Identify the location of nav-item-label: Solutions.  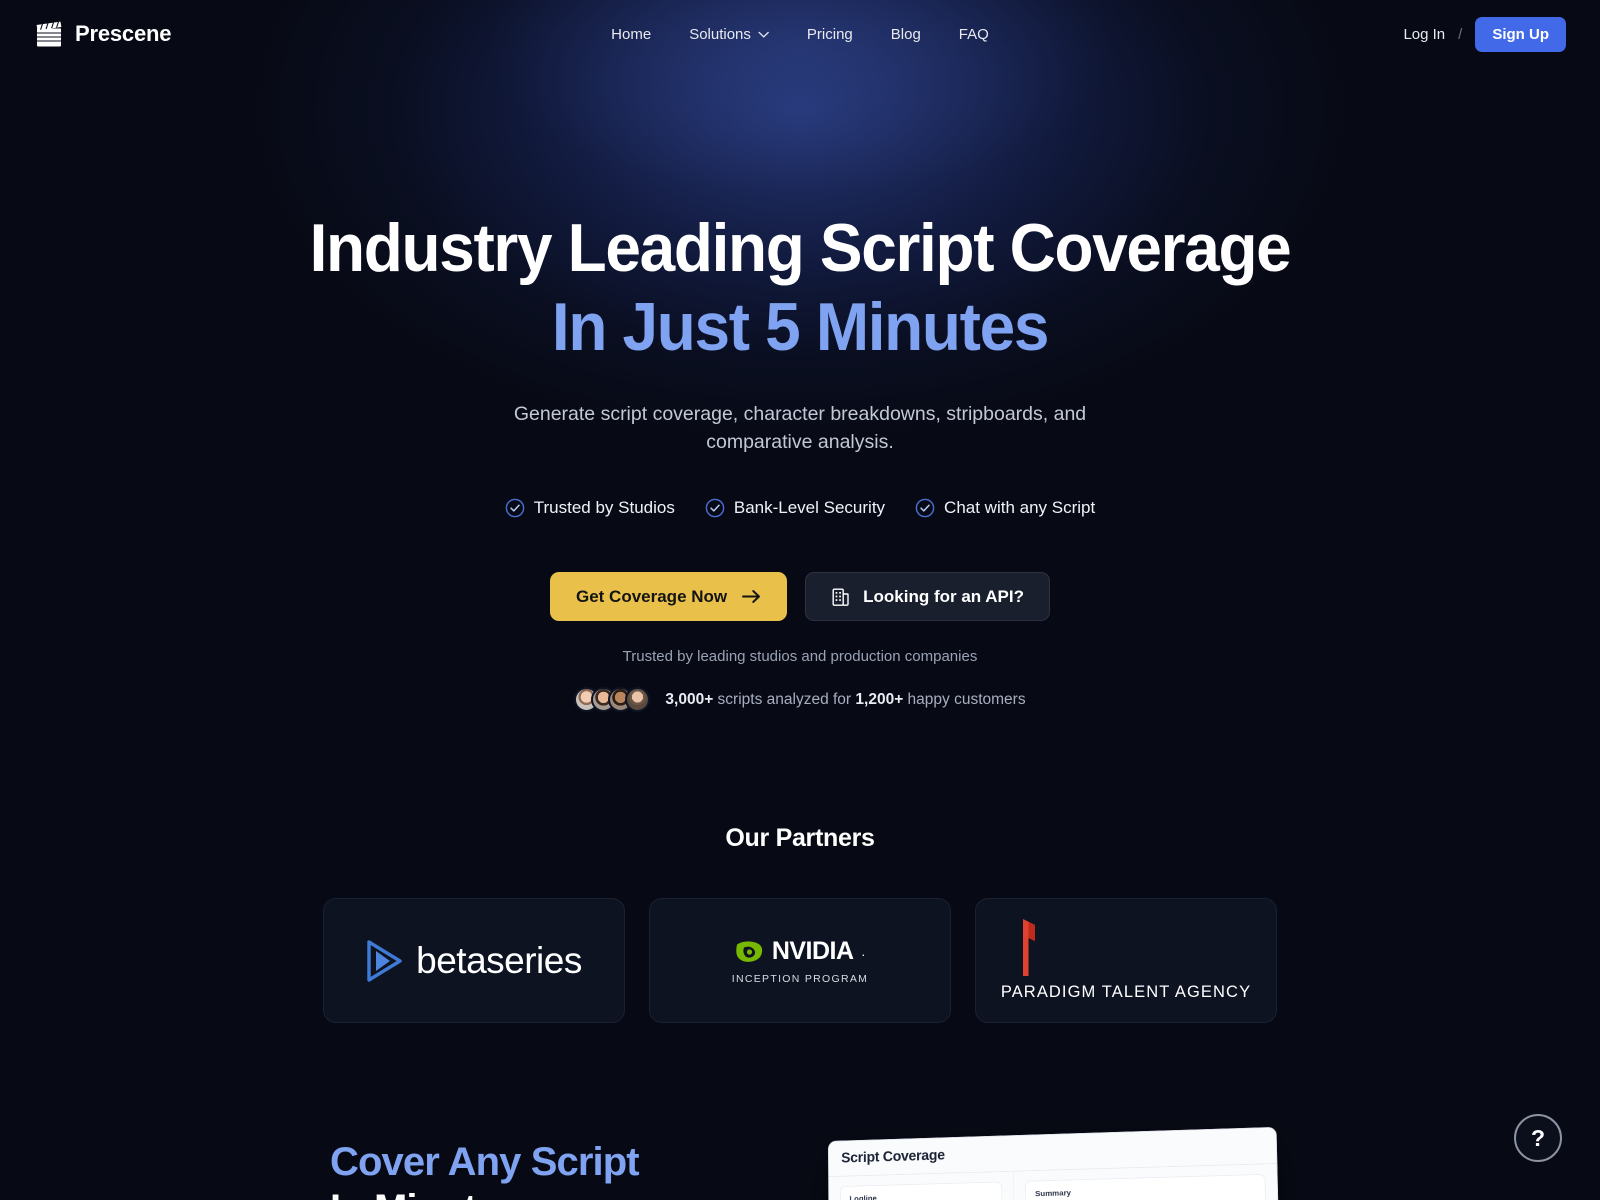
(720, 34).